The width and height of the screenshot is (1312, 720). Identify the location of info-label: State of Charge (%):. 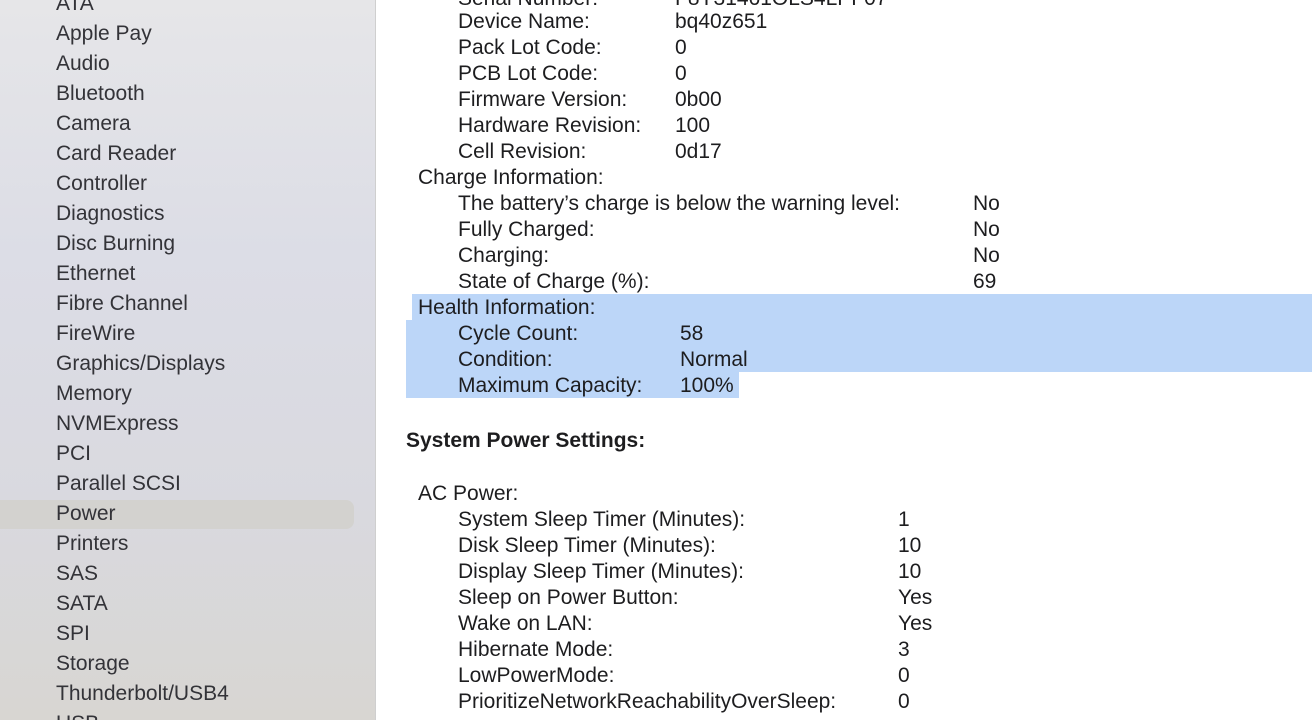
(554, 281).